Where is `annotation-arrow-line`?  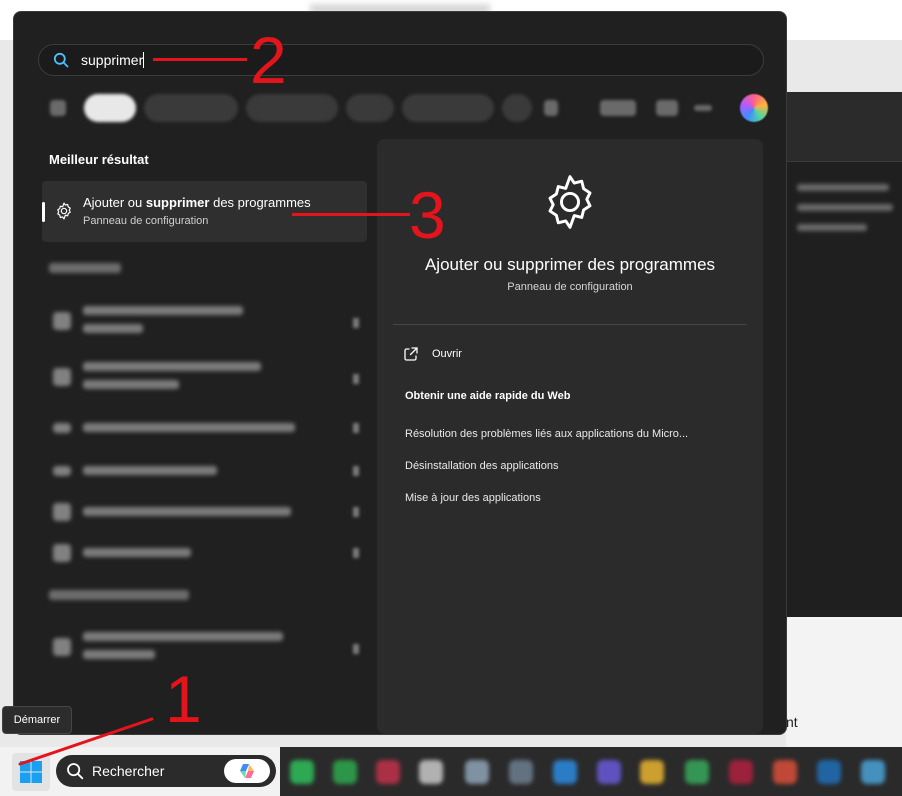
annotation-arrow-line is located at coordinates (86, 741).